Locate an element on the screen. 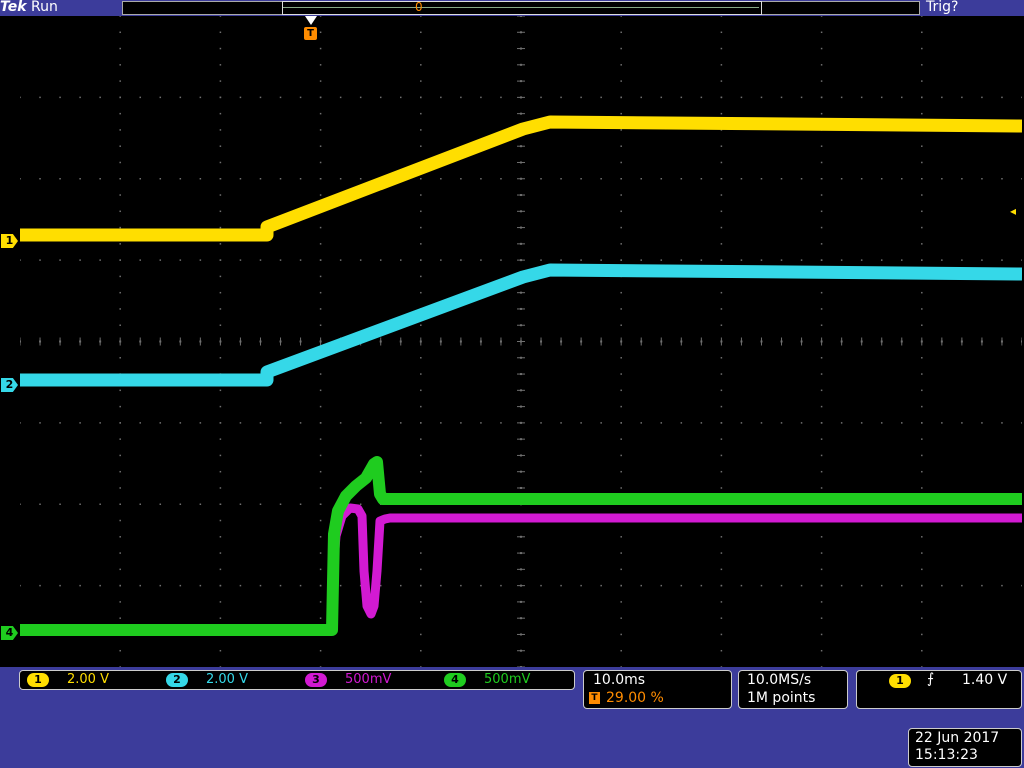 This screenshot has height=768, width=1024. acquisition-readout: 10.0MS/s 1M points is located at coordinates (793, 689).